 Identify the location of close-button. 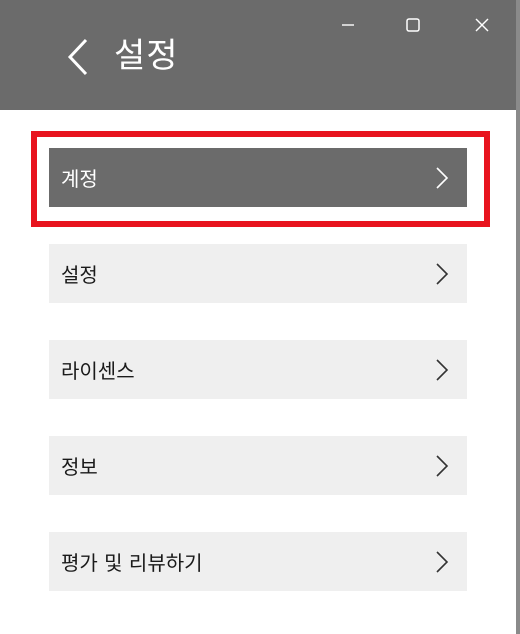
(482, 25).